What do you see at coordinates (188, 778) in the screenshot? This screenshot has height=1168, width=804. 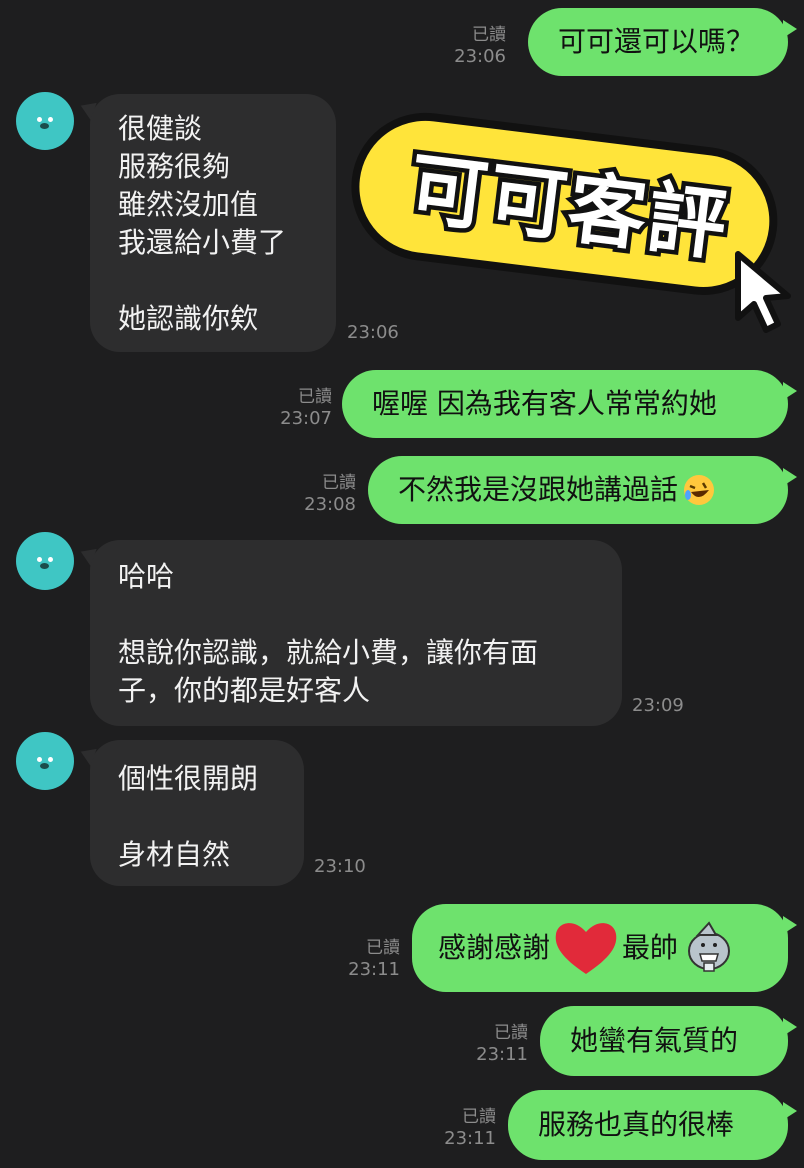 I see `message-line: 個性很開朗` at bounding box center [188, 778].